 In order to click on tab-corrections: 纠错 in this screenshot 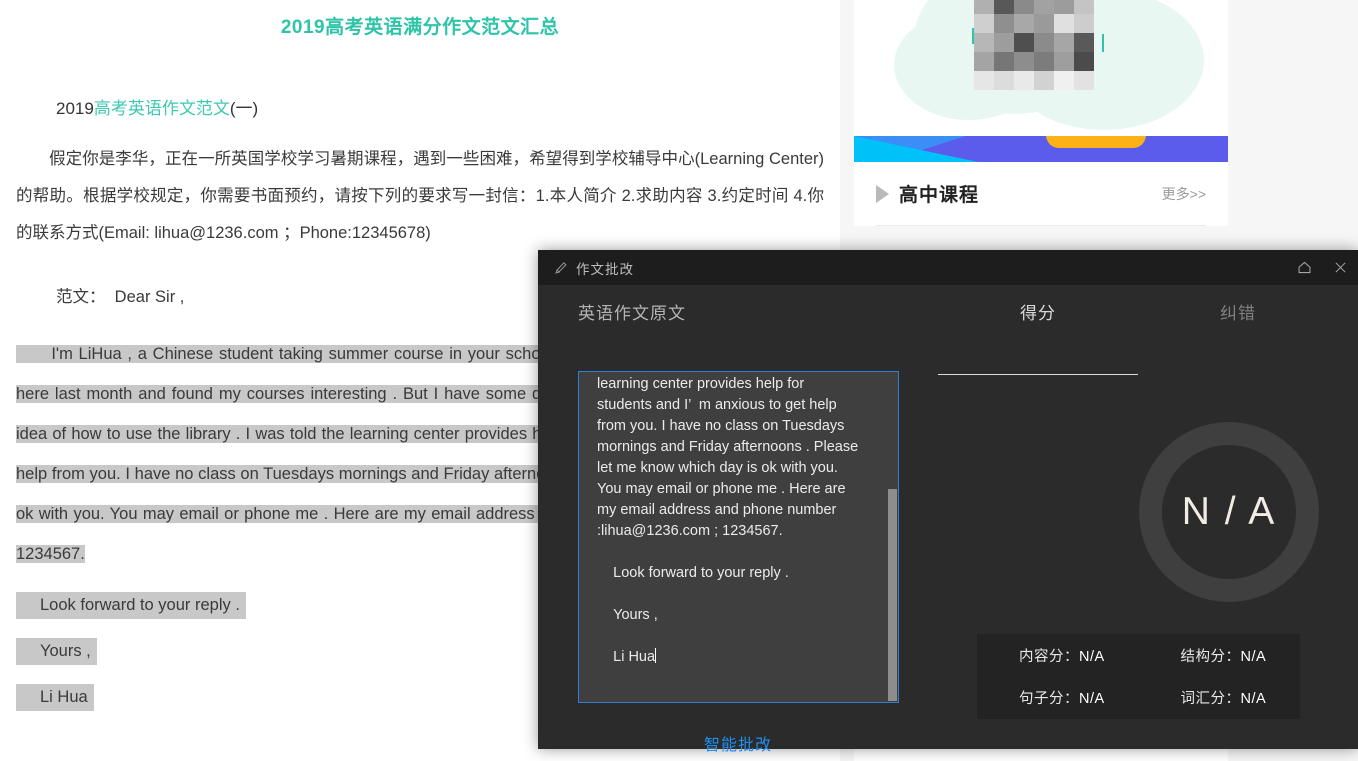, I will do `click(1238, 311)`.